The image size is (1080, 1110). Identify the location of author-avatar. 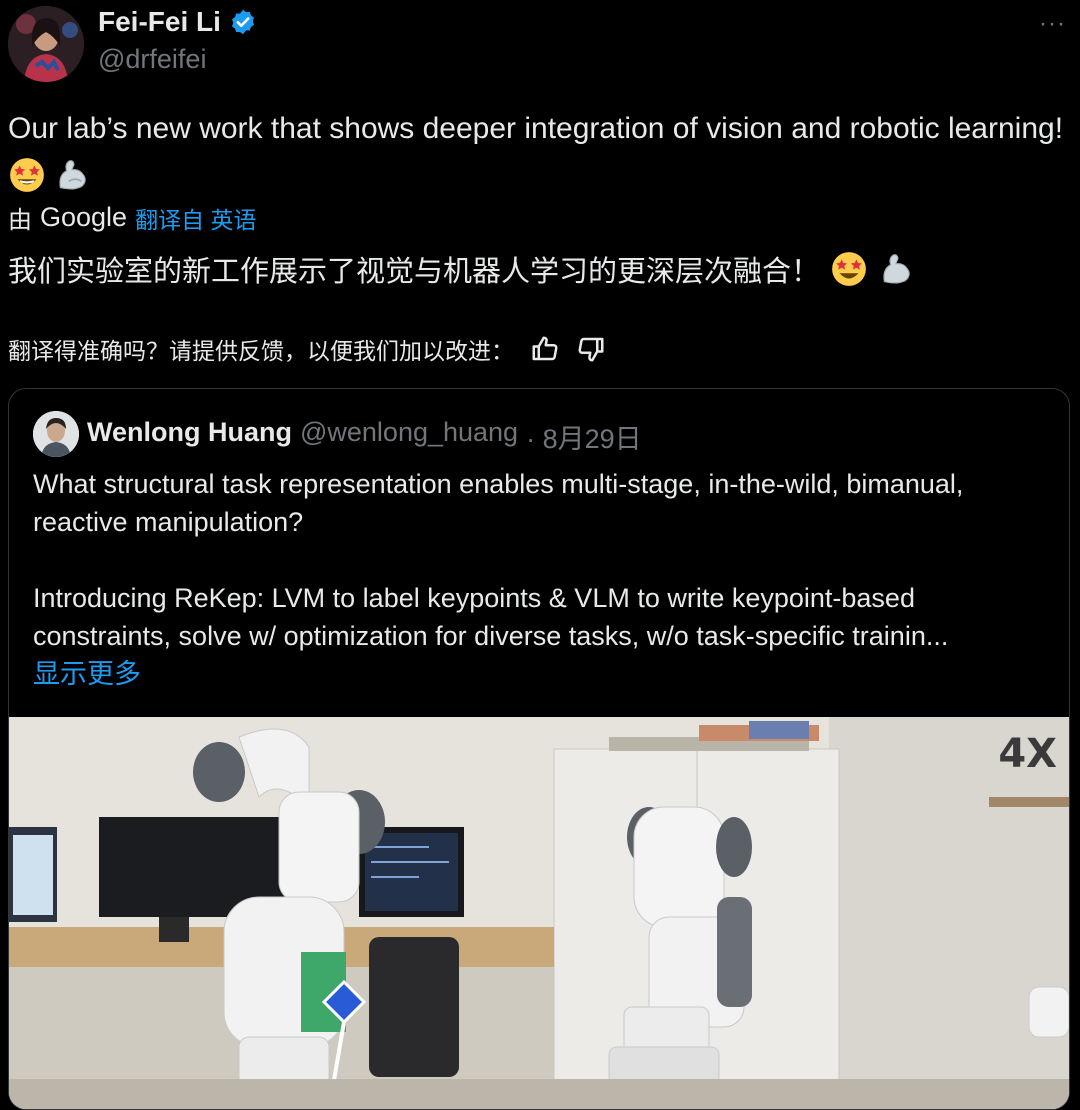
(46, 44).